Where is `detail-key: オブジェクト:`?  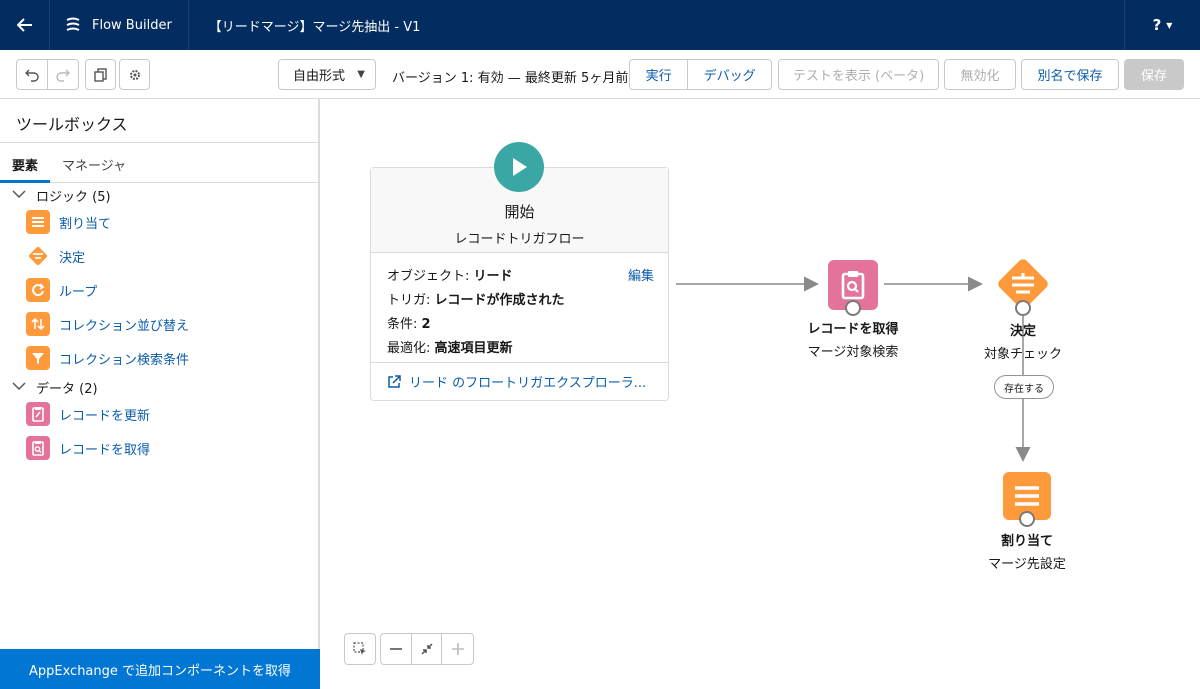 detail-key: オブジェクト: is located at coordinates (428, 276).